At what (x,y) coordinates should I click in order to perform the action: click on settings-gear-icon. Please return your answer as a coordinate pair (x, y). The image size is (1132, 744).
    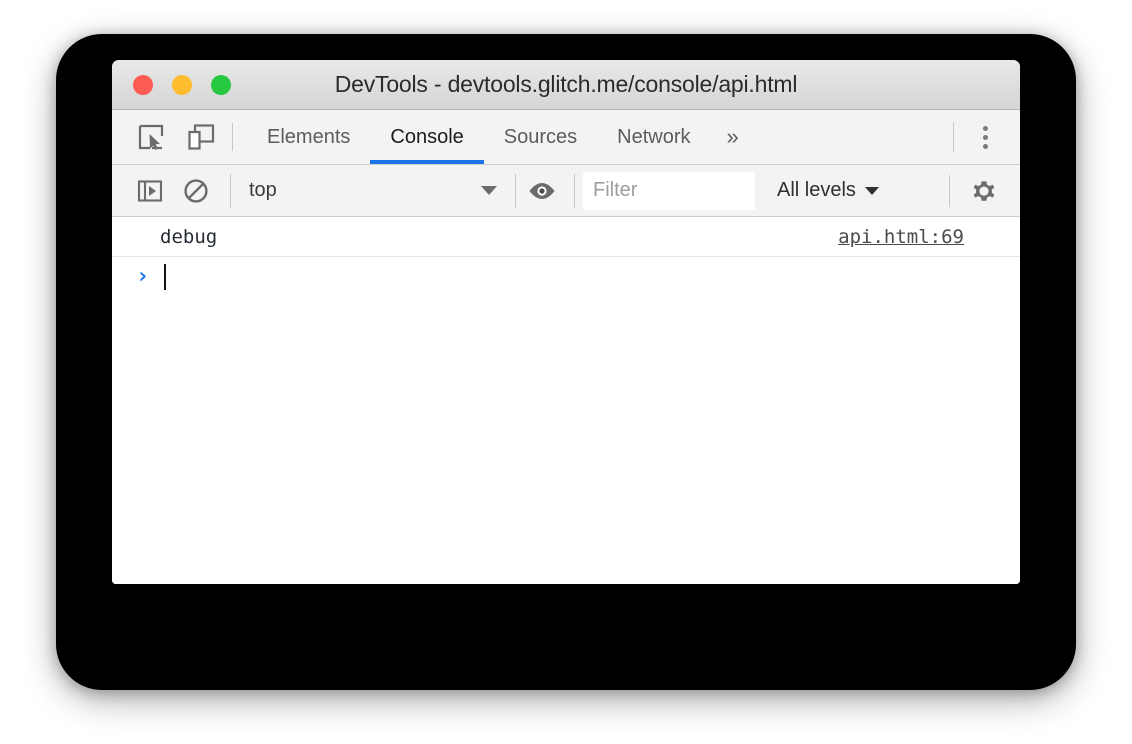
    Looking at the image, I should click on (984, 191).